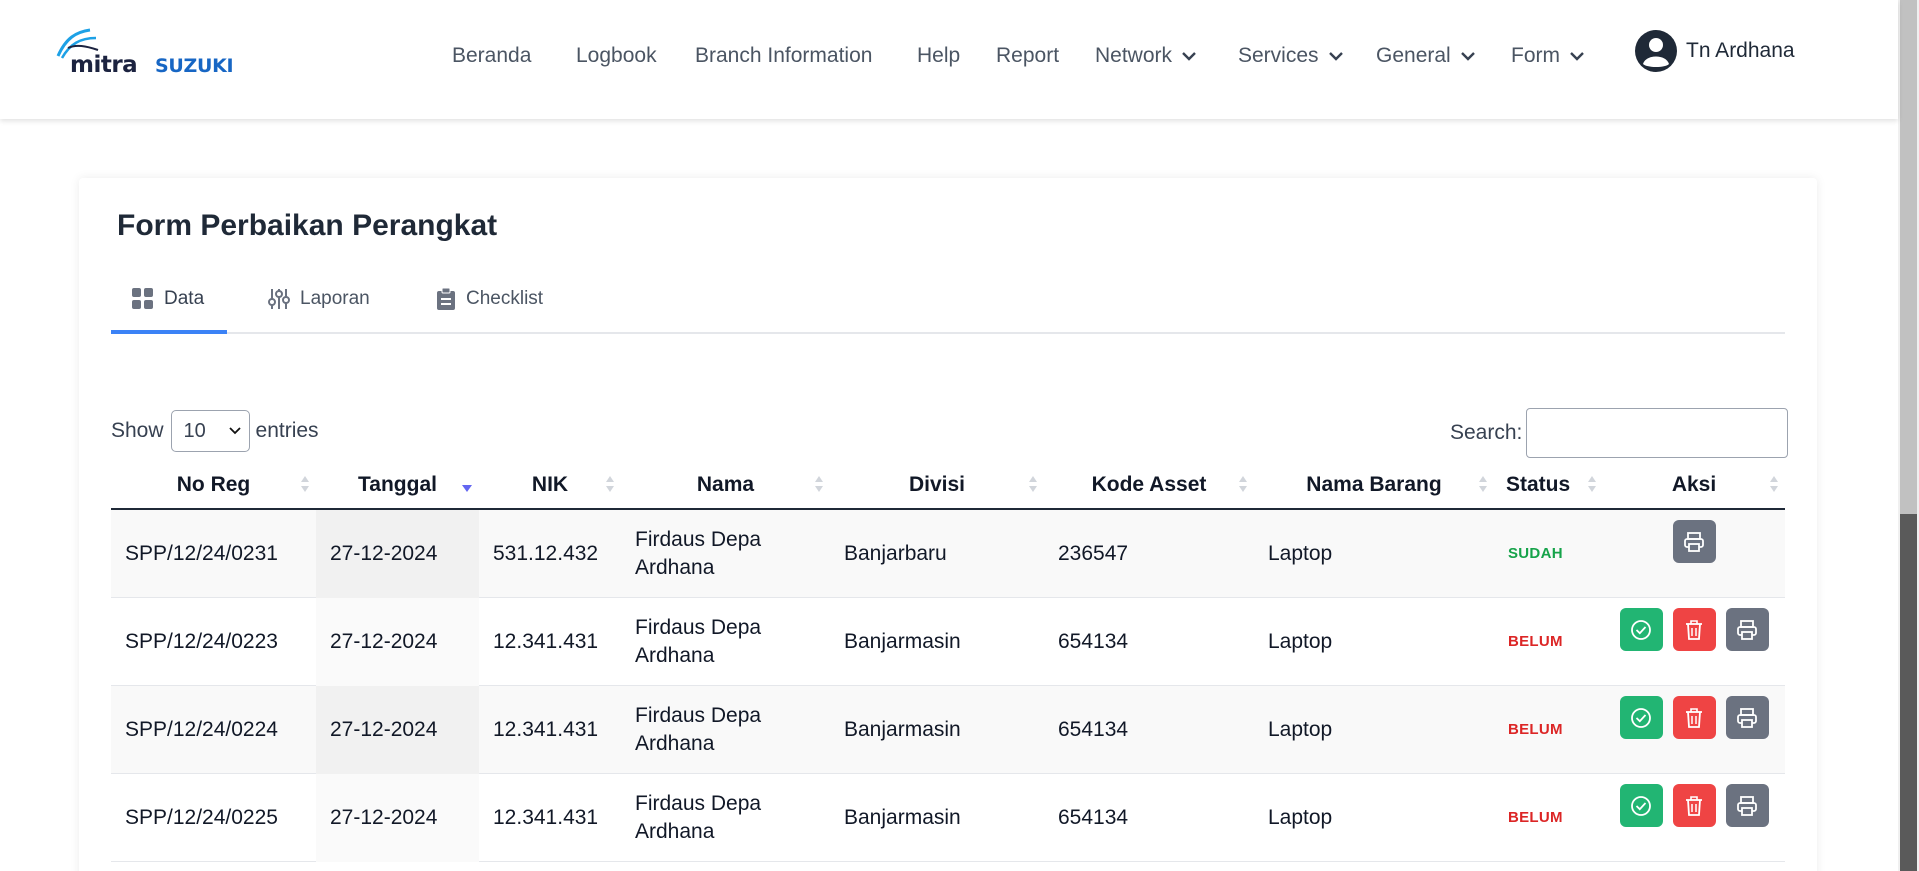  What do you see at coordinates (467, 488) in the screenshot?
I see `sort-desc-icon` at bounding box center [467, 488].